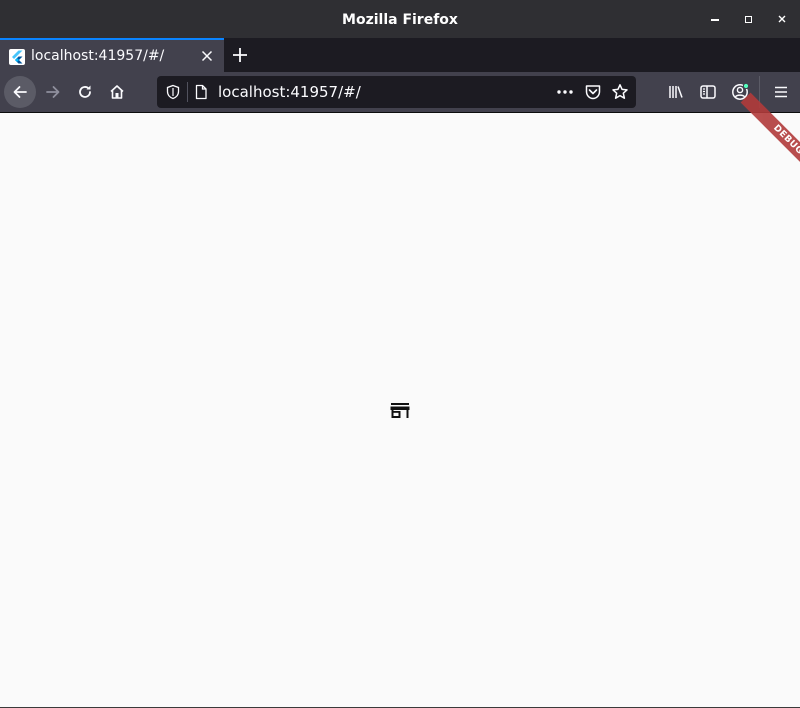 The height and width of the screenshot is (708, 800). Describe the element at coordinates (187, 92) in the screenshot. I see `url-separator` at that location.